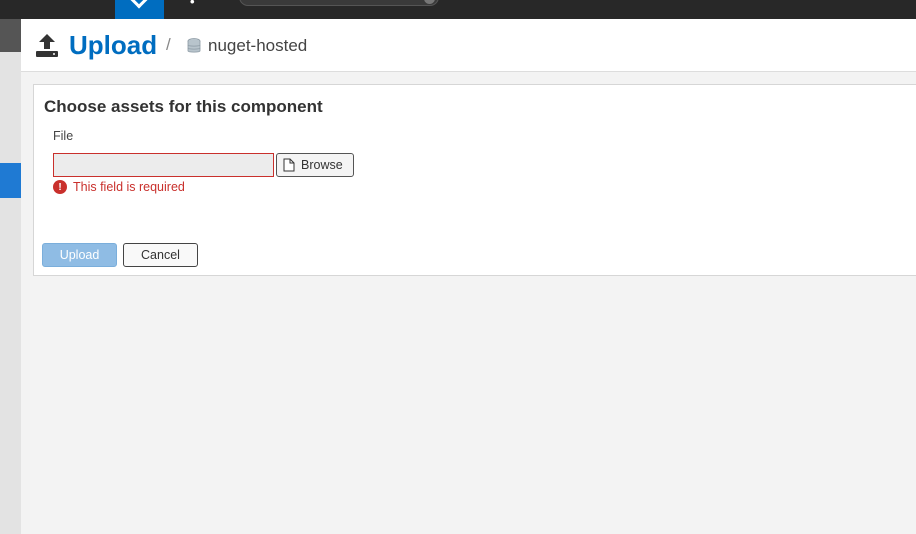 The height and width of the screenshot is (534, 916). Describe the element at coordinates (63, 136) in the screenshot. I see `file-field-label: File` at that location.